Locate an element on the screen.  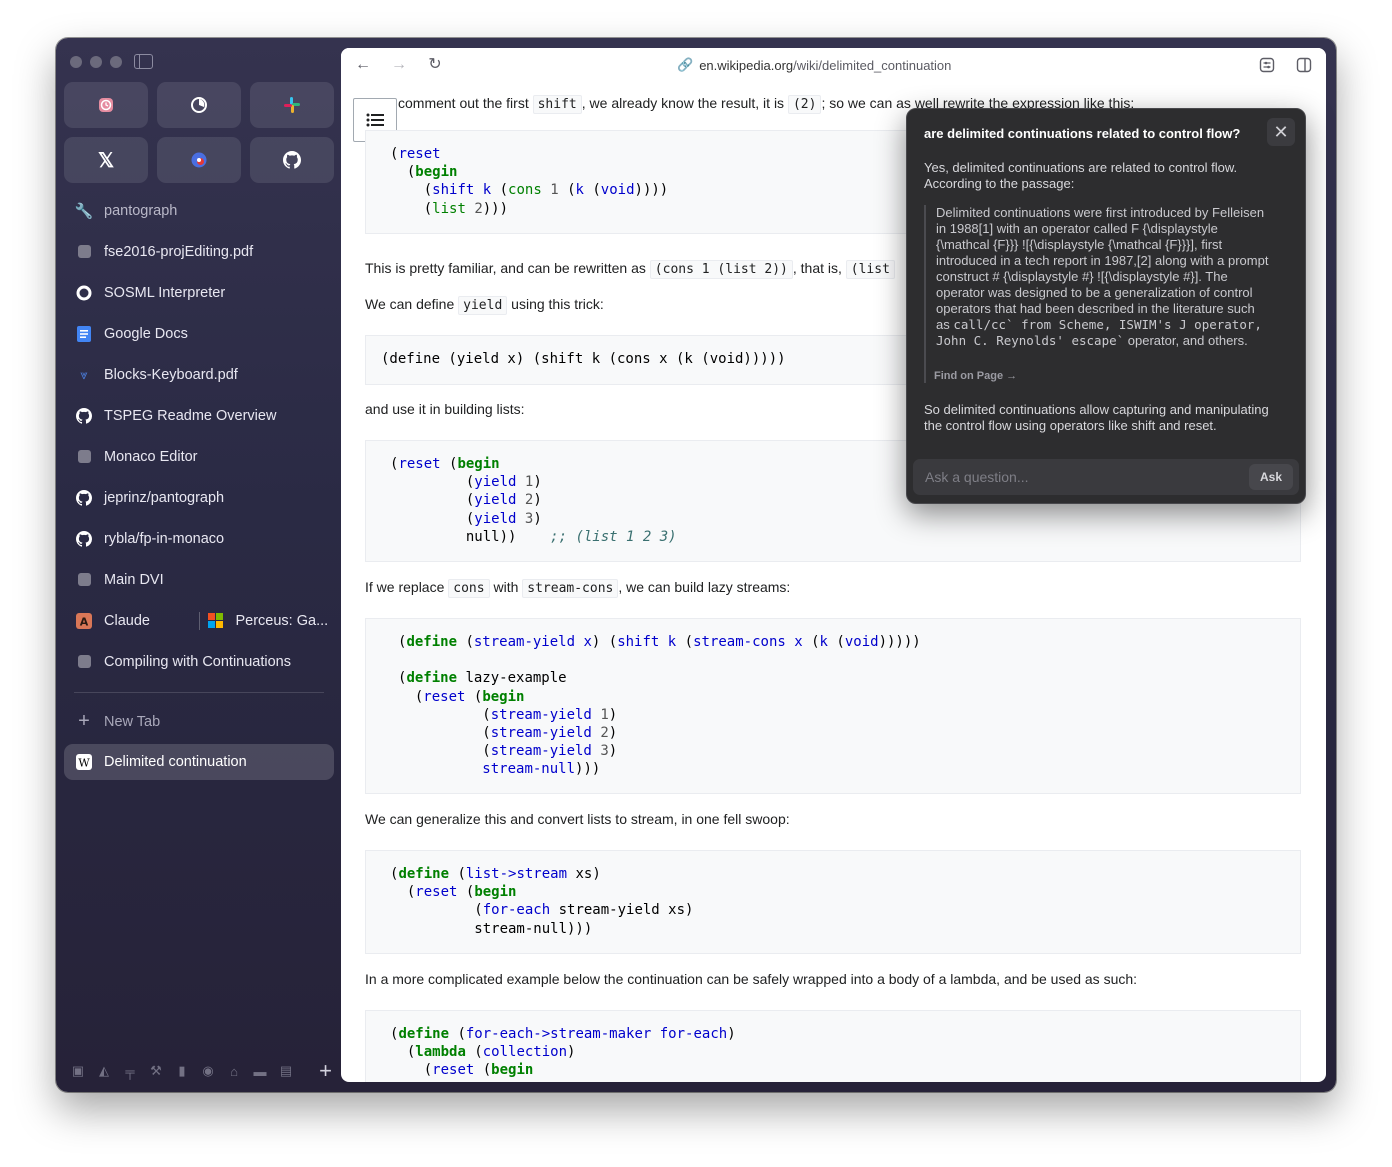
back-button: ← is located at coordinates (363, 65).